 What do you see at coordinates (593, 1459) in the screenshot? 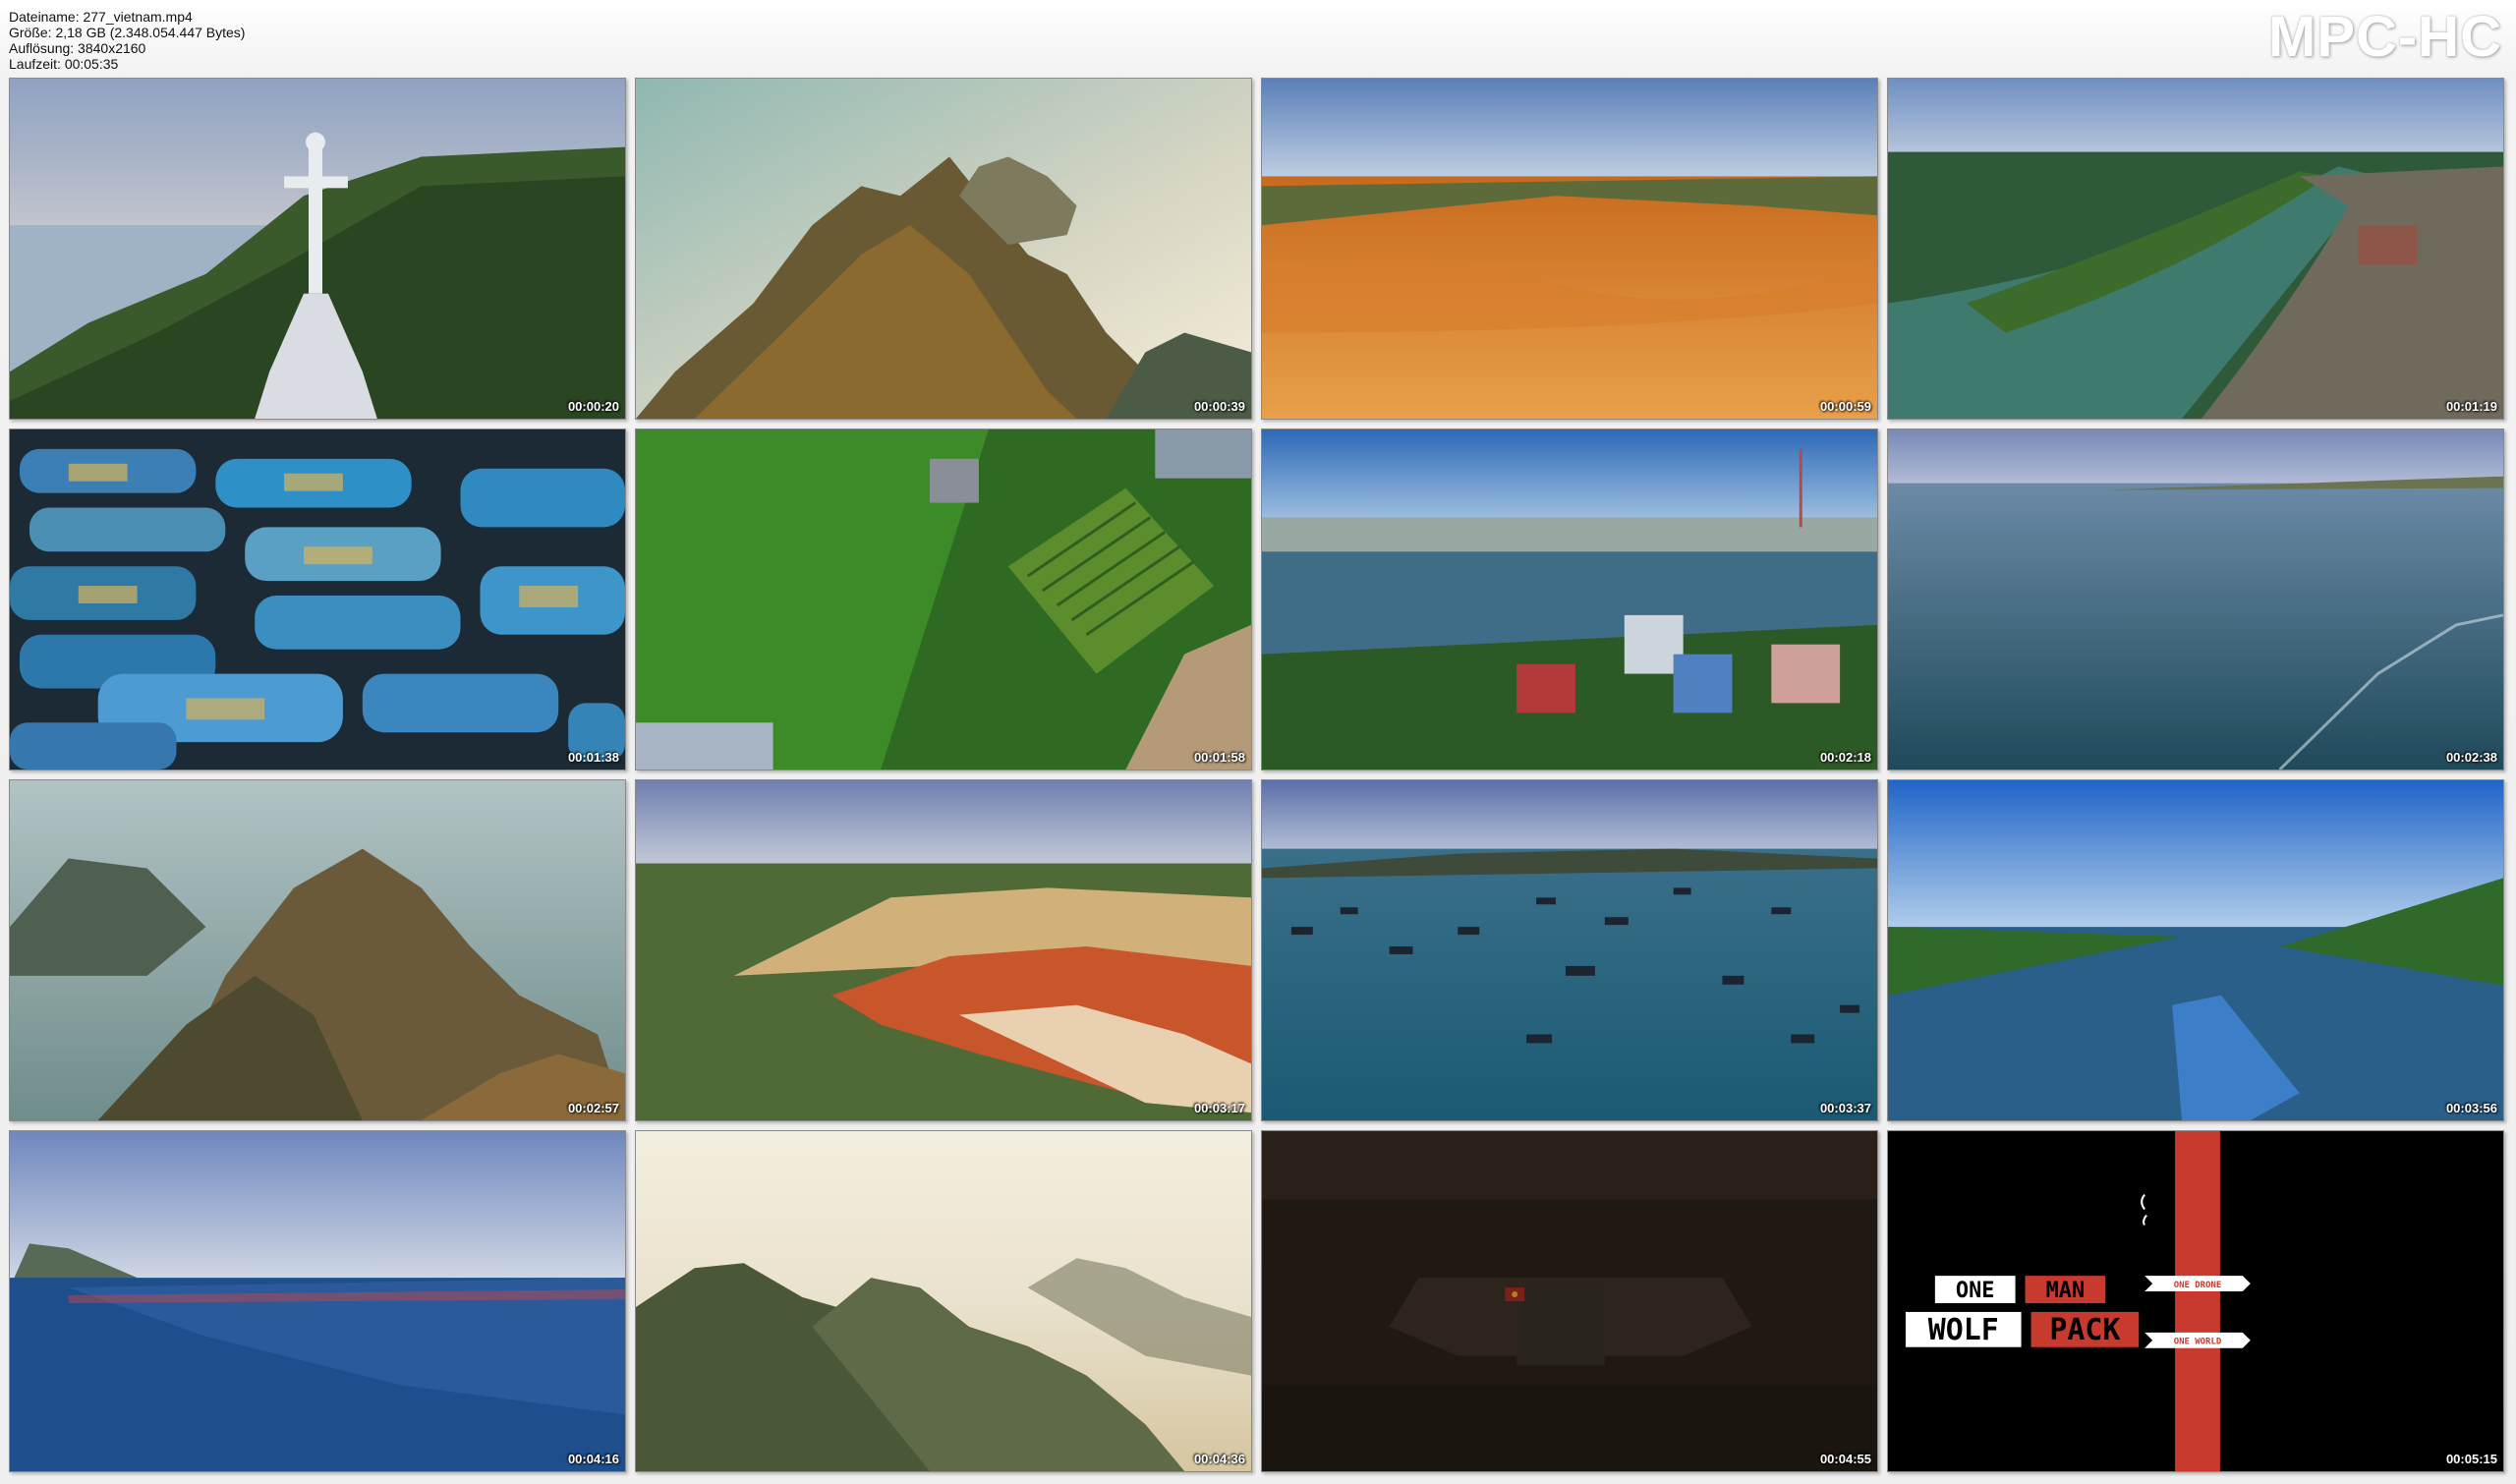
I see `timestamp: 00:04:16` at bounding box center [593, 1459].